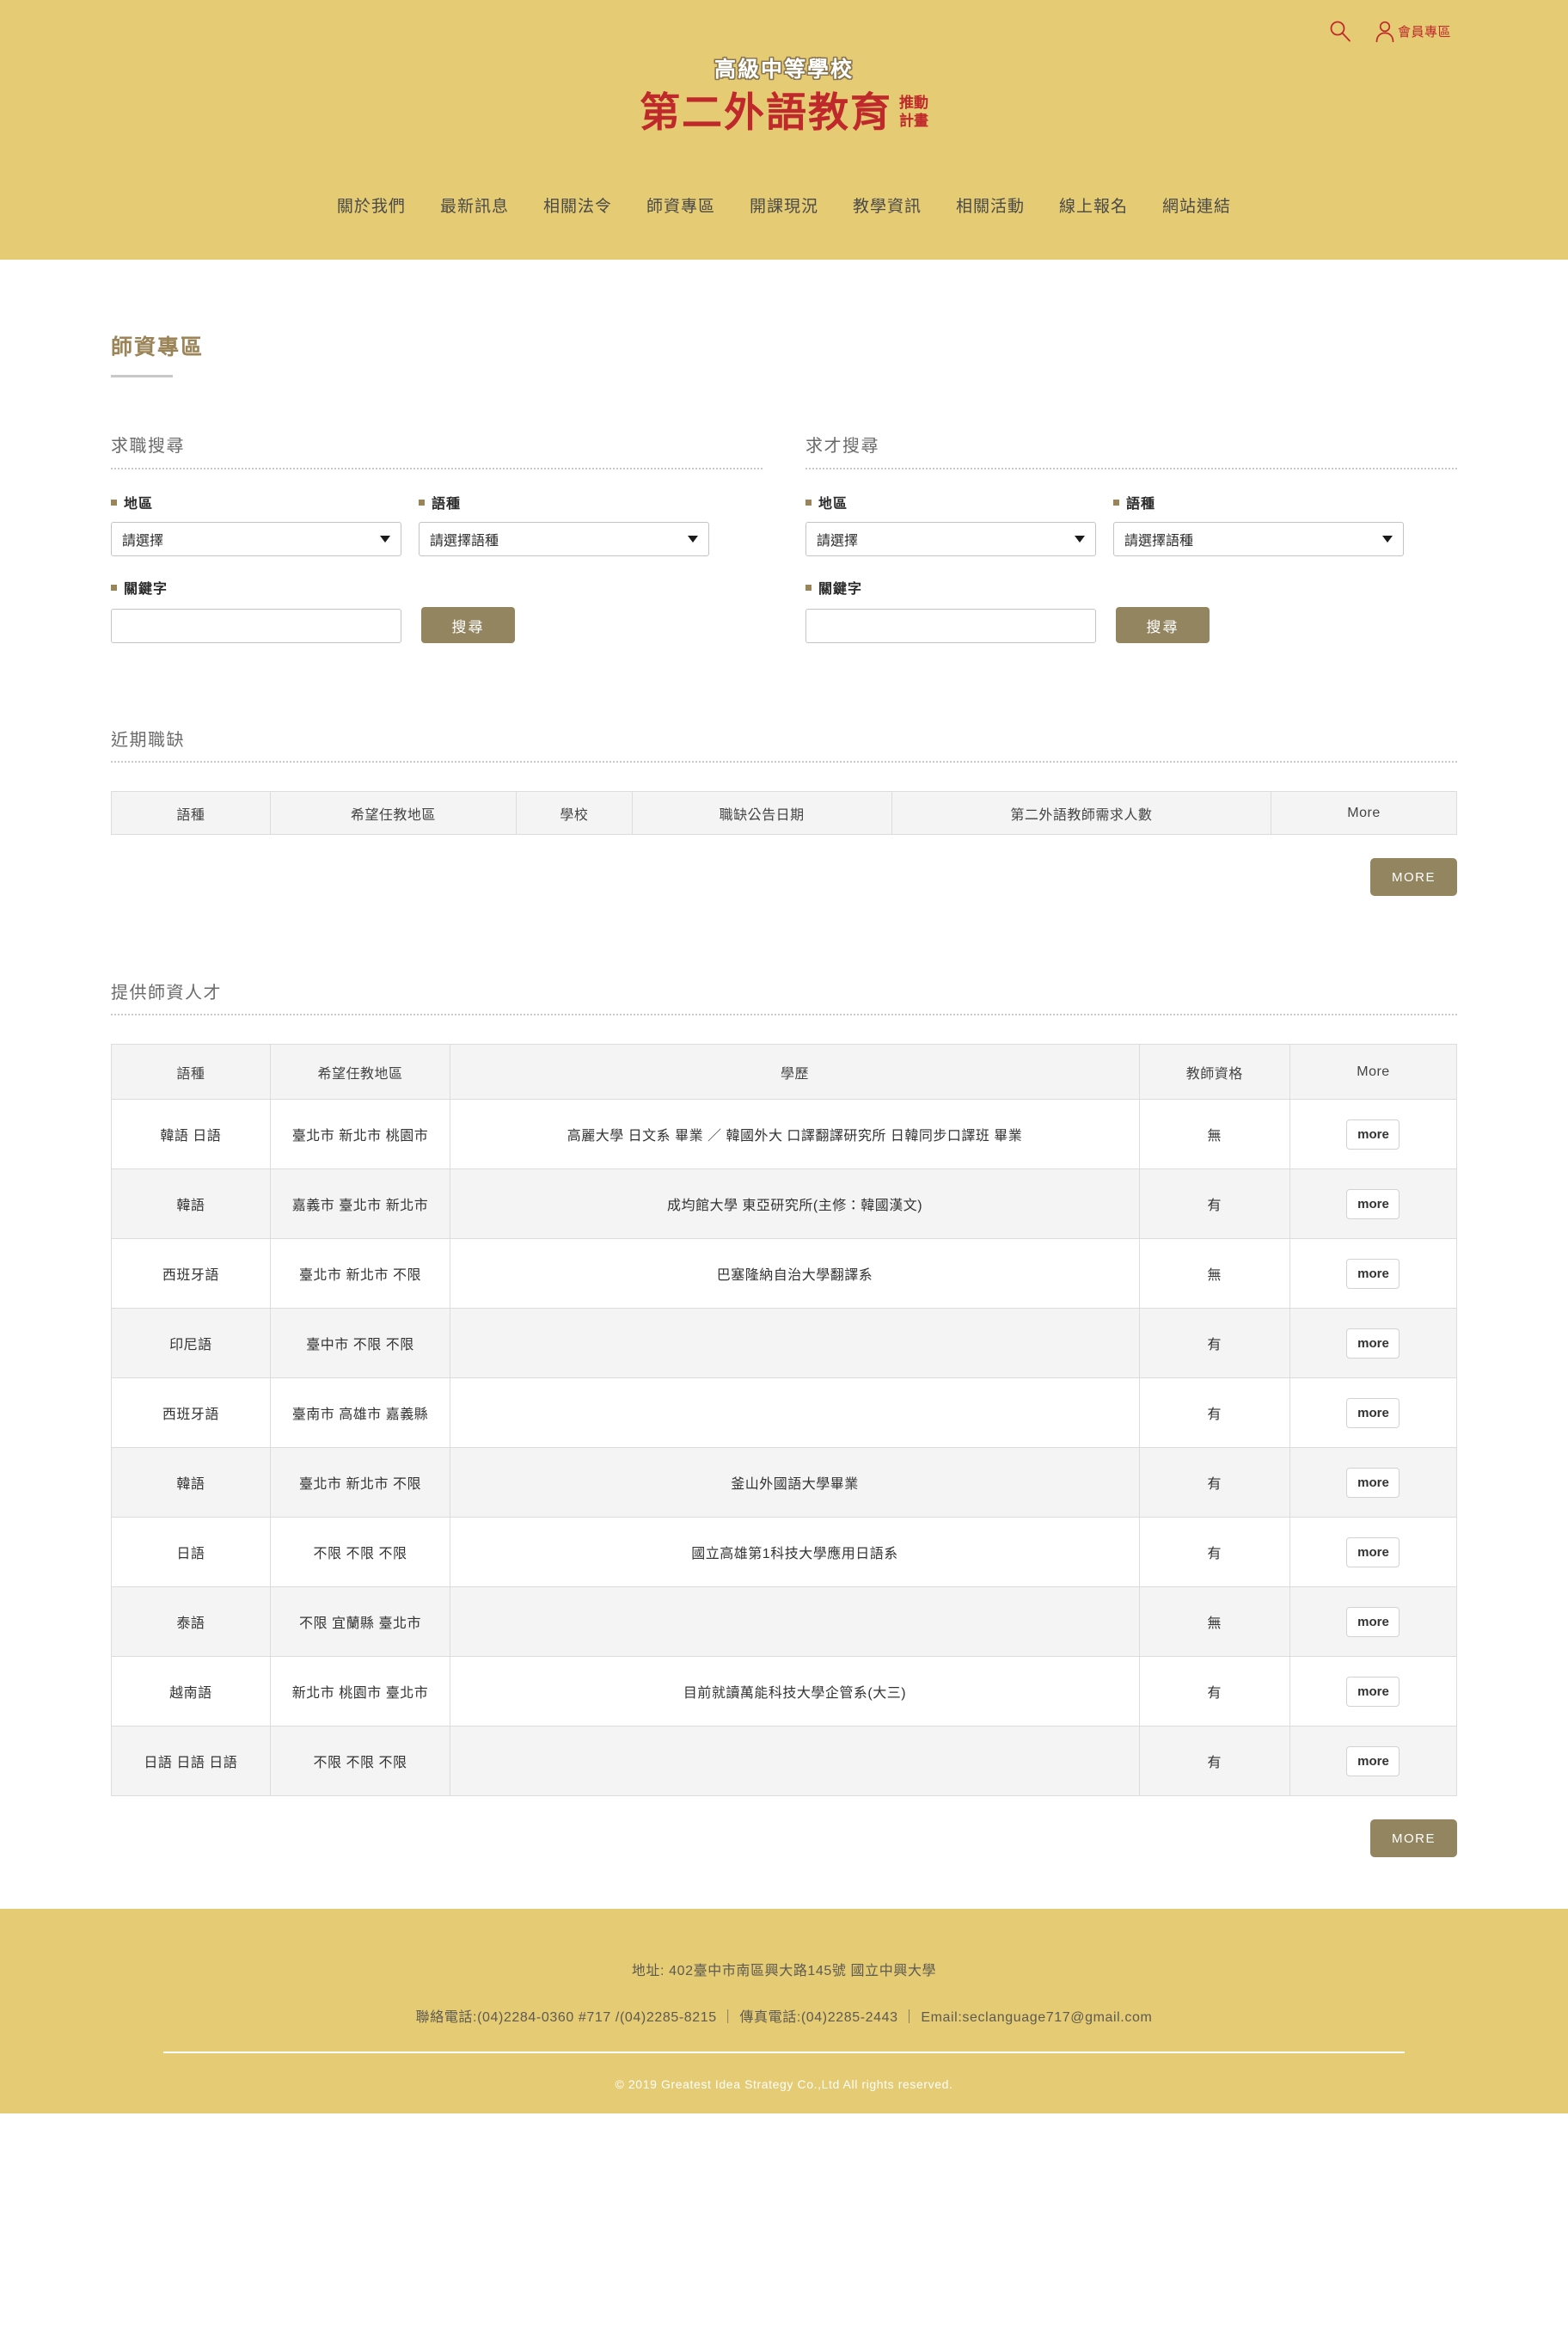  What do you see at coordinates (191, 1691) in the screenshot?
I see `talent-cell-language: 越南語` at bounding box center [191, 1691].